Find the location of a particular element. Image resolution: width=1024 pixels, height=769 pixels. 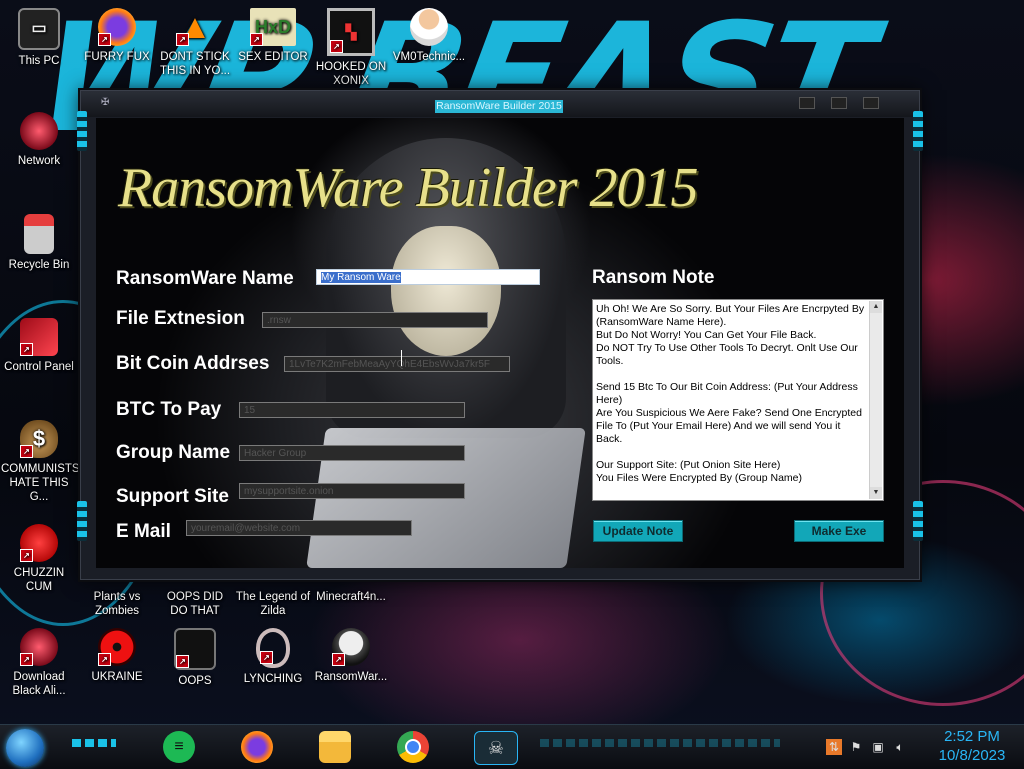

desktop-icon-furry-fux: ↗ FURRY FUX is located at coordinates (117, 36).